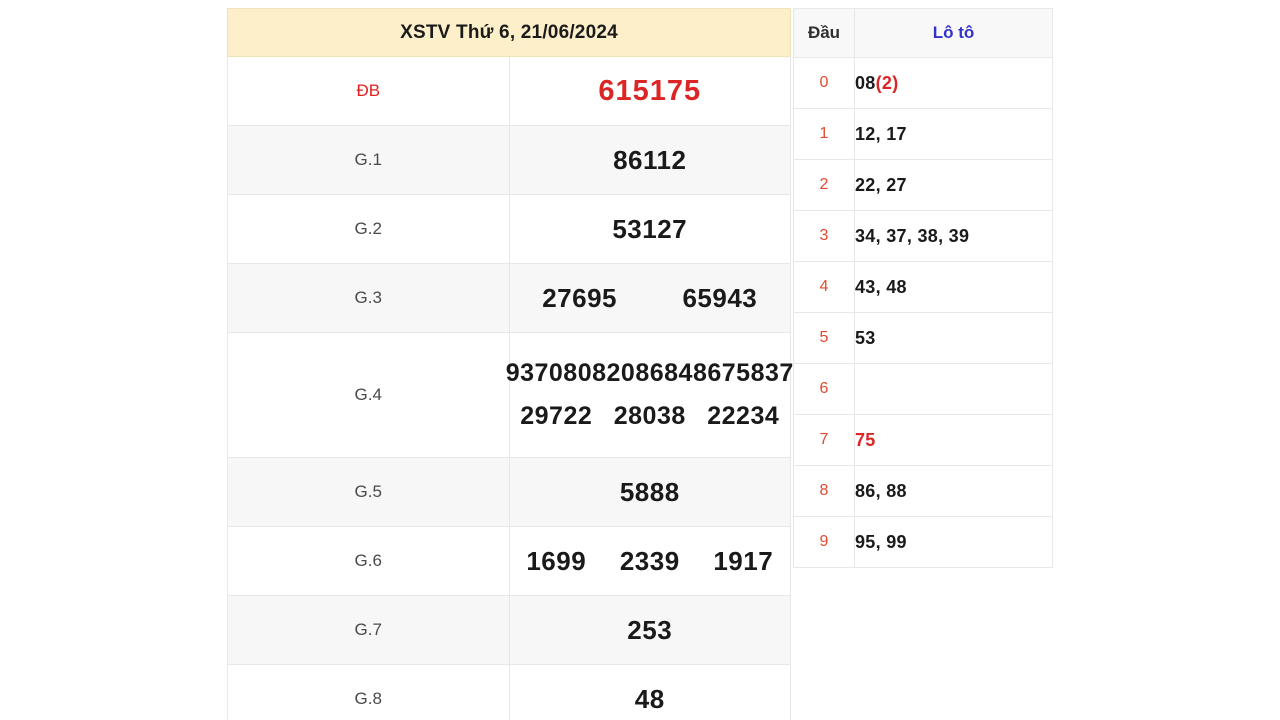 This screenshot has width=1280, height=720. What do you see at coordinates (556, 416) in the screenshot?
I see `prize-number: 29722` at bounding box center [556, 416].